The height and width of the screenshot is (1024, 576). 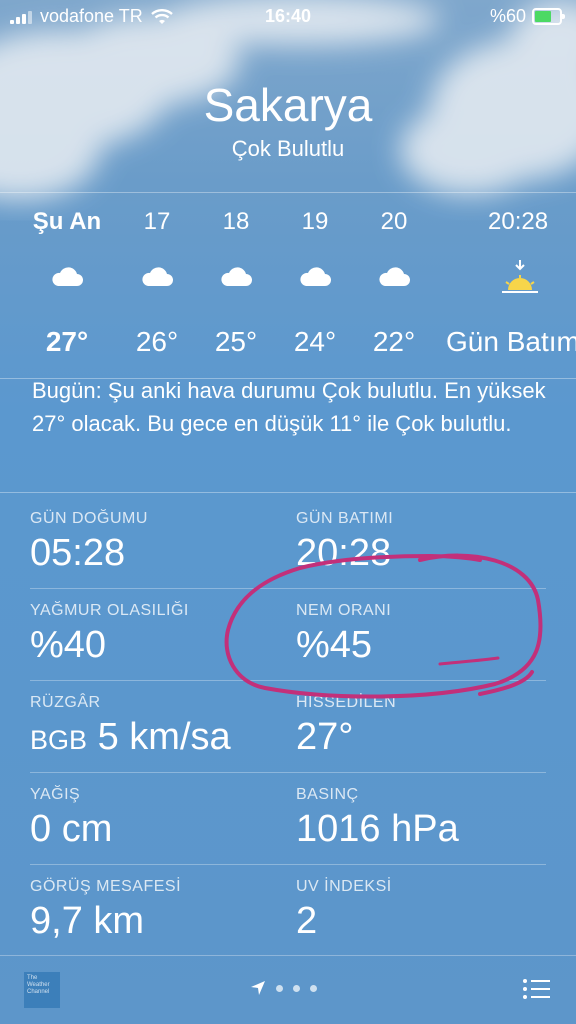 What do you see at coordinates (315, 341) in the screenshot?
I see `hour-temp: 24°` at bounding box center [315, 341].